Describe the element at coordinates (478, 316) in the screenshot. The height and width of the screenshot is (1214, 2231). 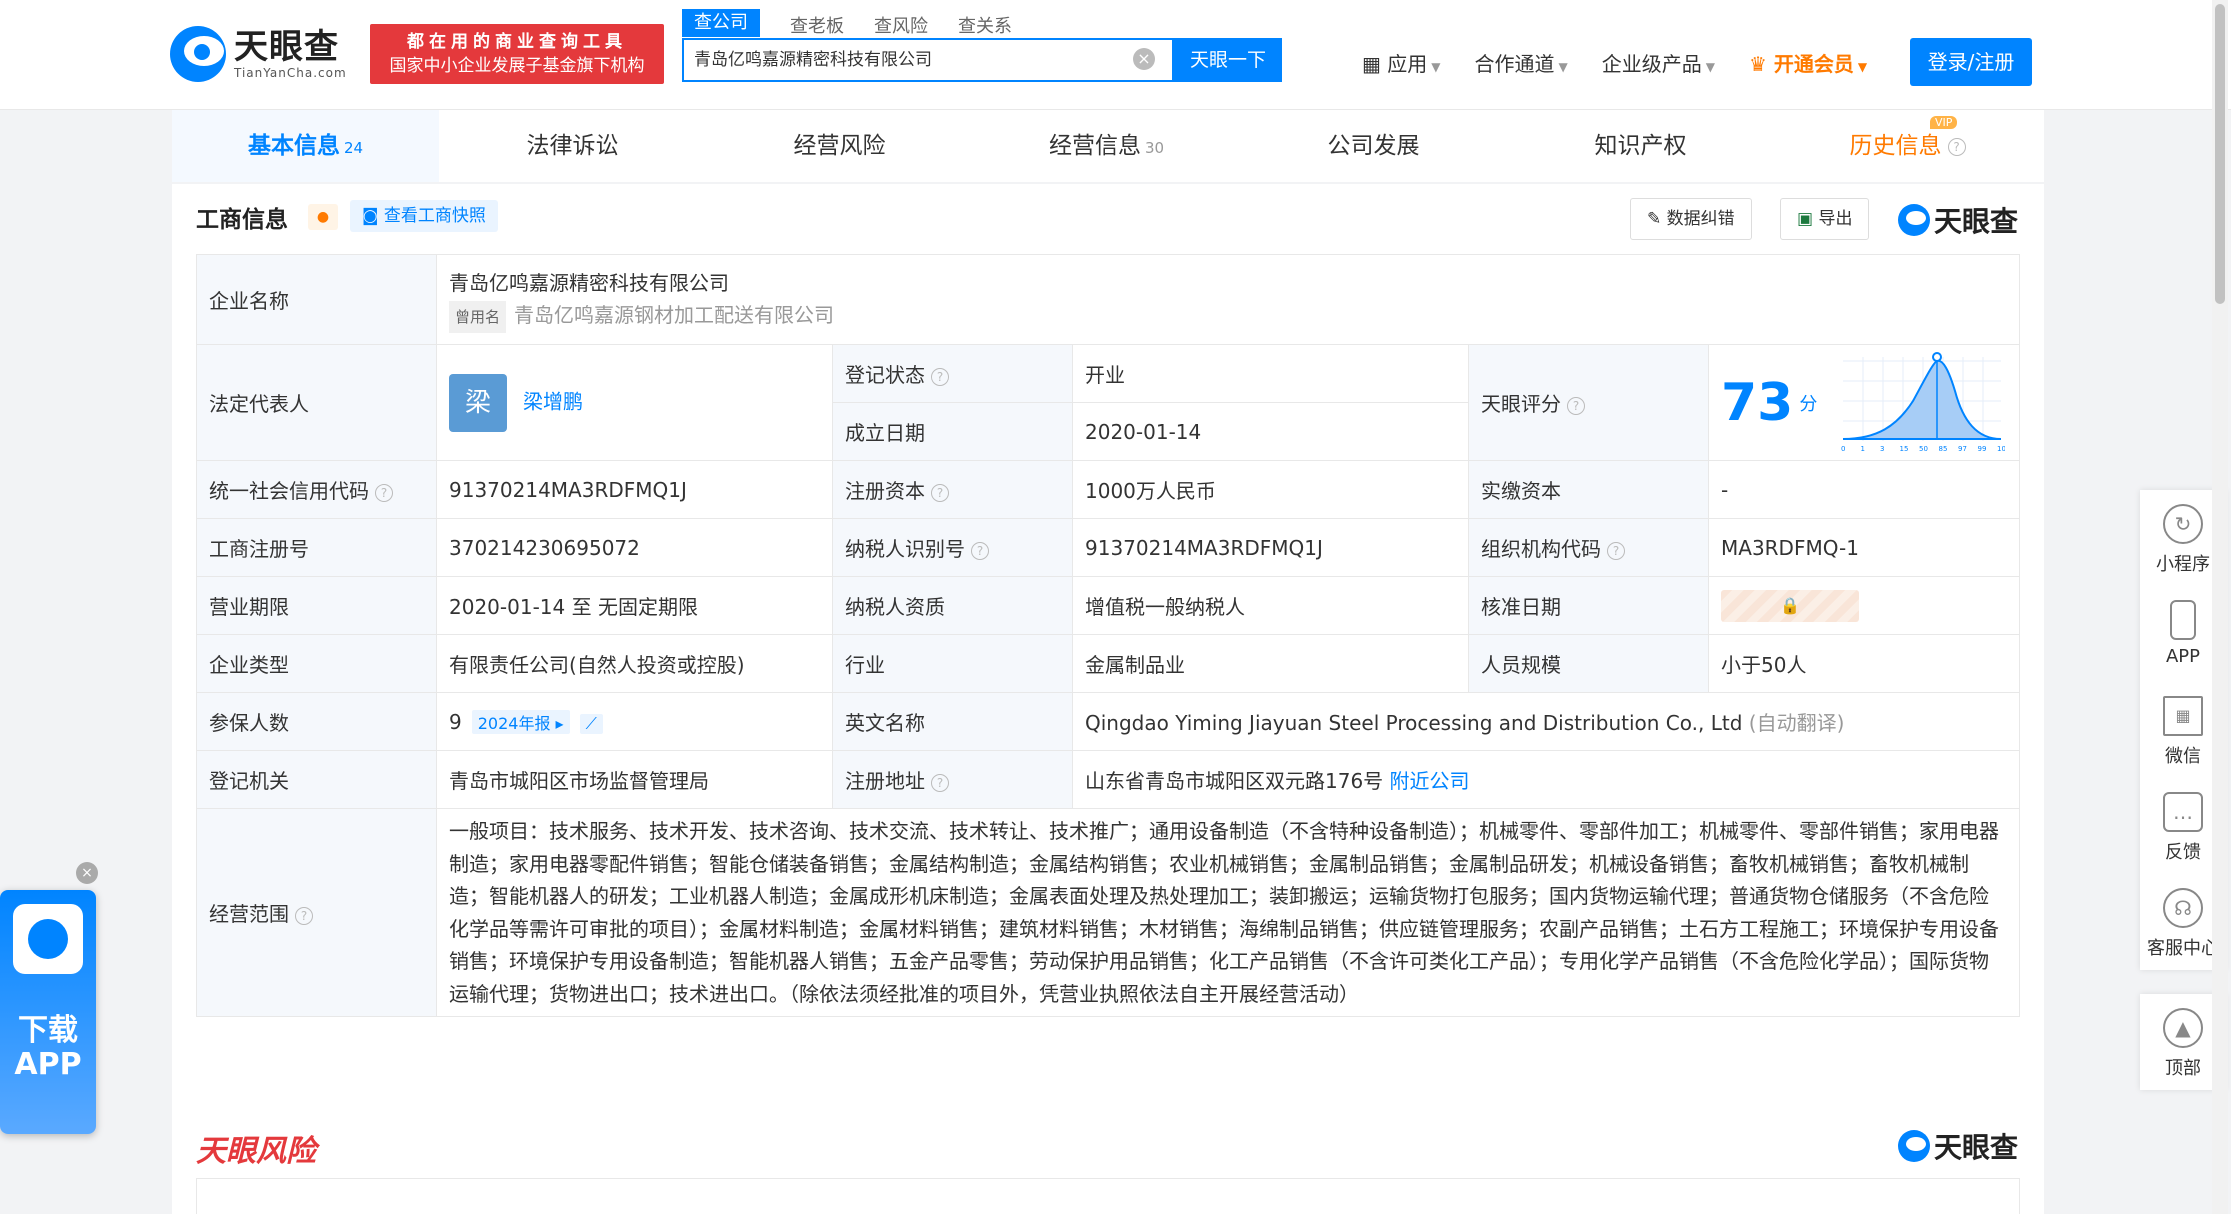
I see `used-name-tag: 曾用名` at that location.